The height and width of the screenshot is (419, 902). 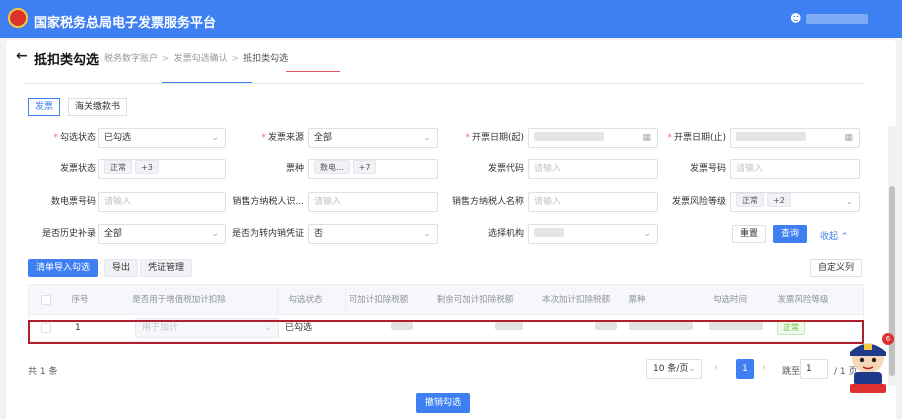 I want to click on invoice-status-select: 正常 +3, so click(x=162, y=169).